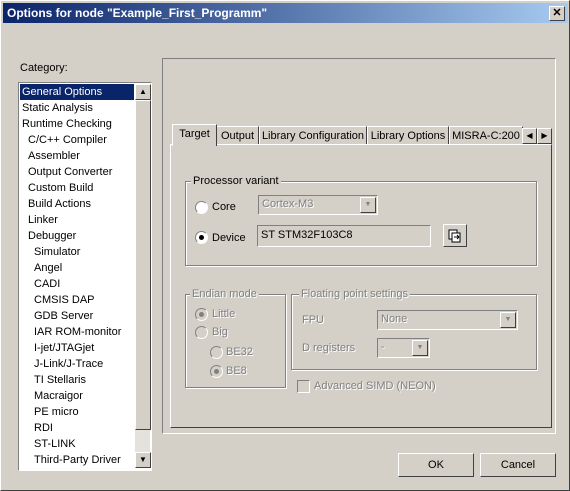  Describe the element at coordinates (361, 223) in the screenshot. I see `processor-variant-group` at that location.